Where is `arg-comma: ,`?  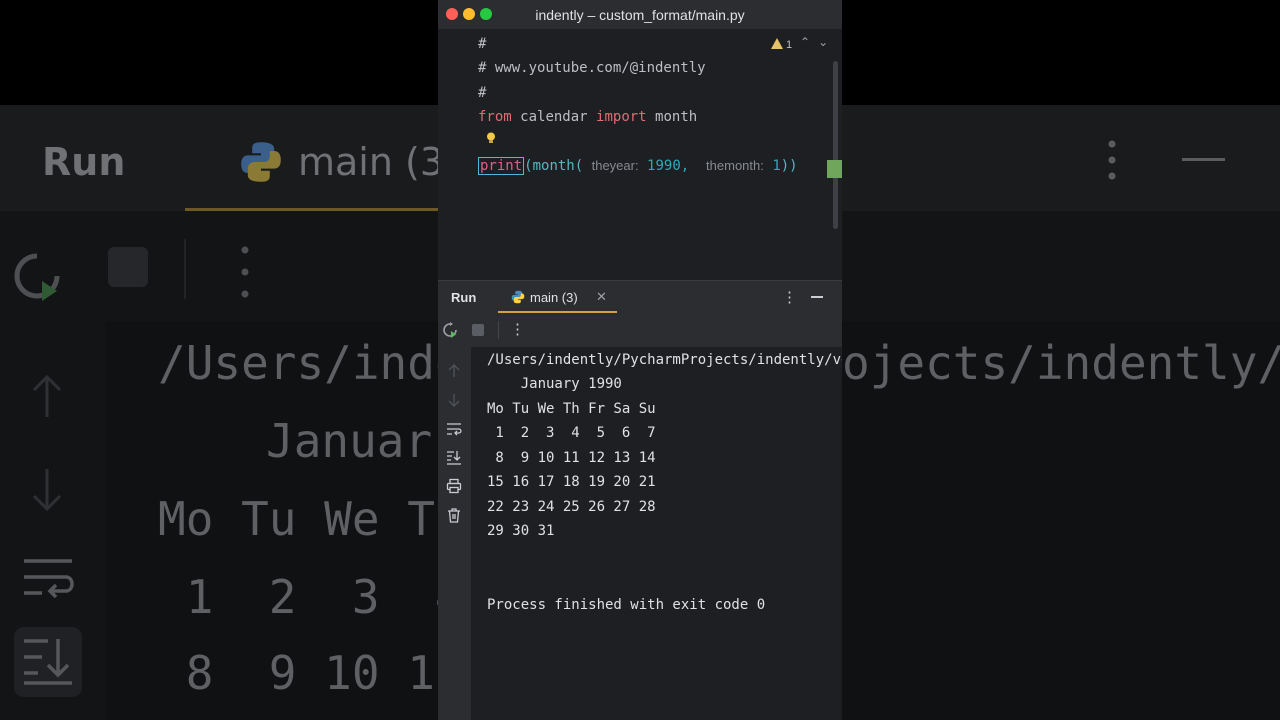 arg-comma: , is located at coordinates (685, 166).